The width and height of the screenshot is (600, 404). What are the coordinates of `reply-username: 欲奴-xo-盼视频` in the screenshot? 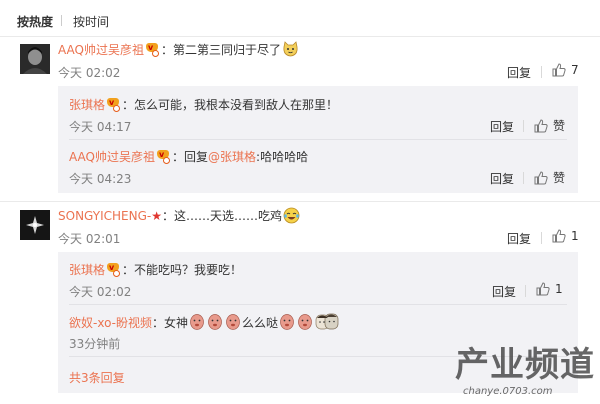 It's located at (110, 323).